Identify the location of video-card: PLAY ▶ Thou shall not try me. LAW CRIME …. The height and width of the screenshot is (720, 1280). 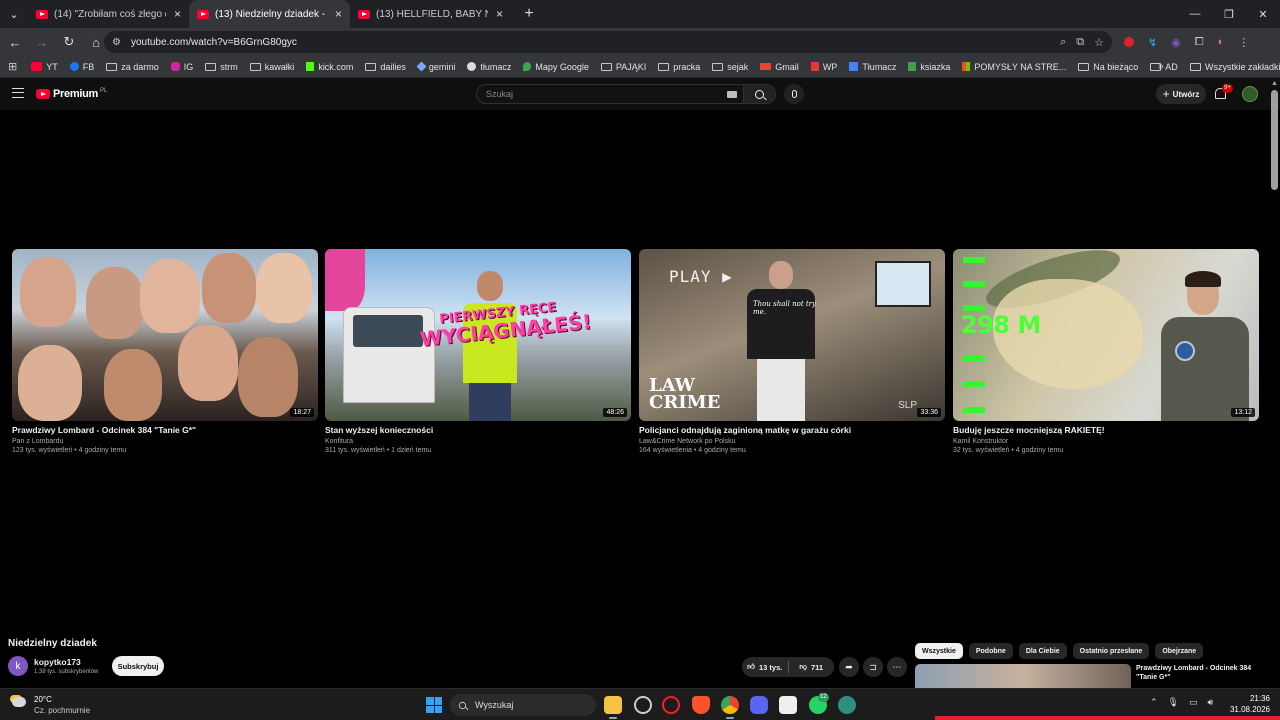
(792, 351).